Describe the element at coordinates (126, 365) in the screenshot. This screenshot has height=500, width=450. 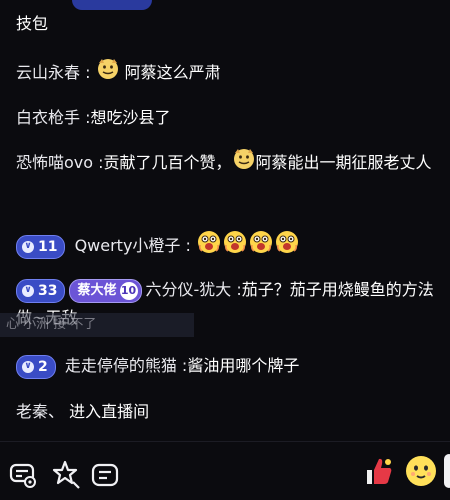
I see `username: 走走停停的熊猫 :` at that location.